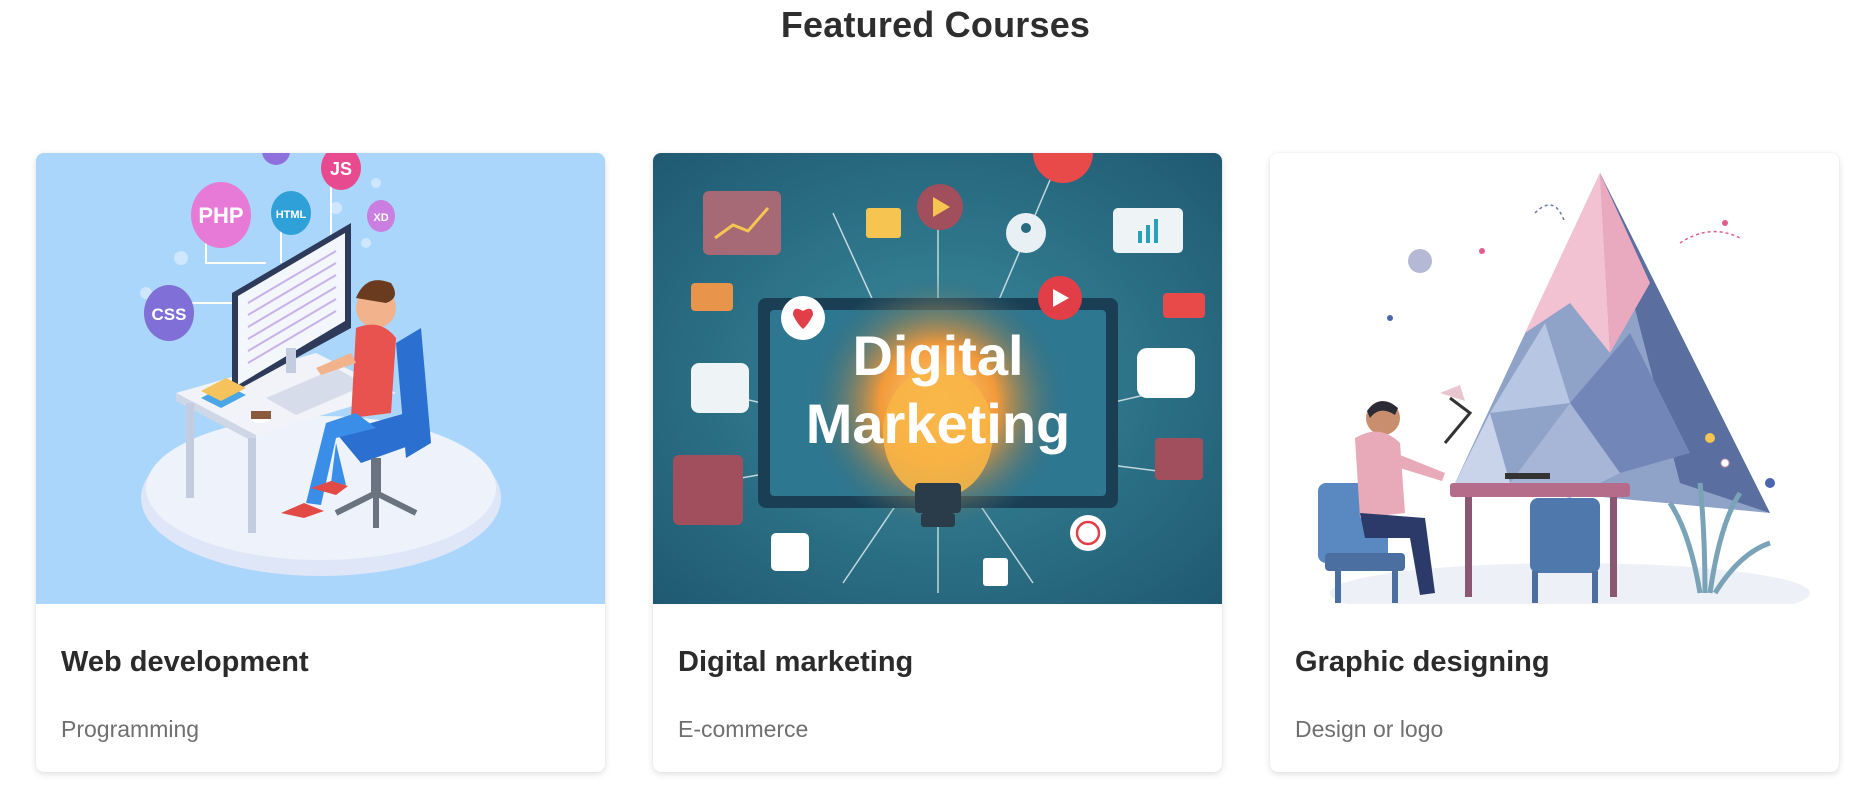 Image resolution: width=1871 pixels, height=802 pixels. What do you see at coordinates (220, 215) in the screenshot?
I see `php-badge-label: PHP` at bounding box center [220, 215].